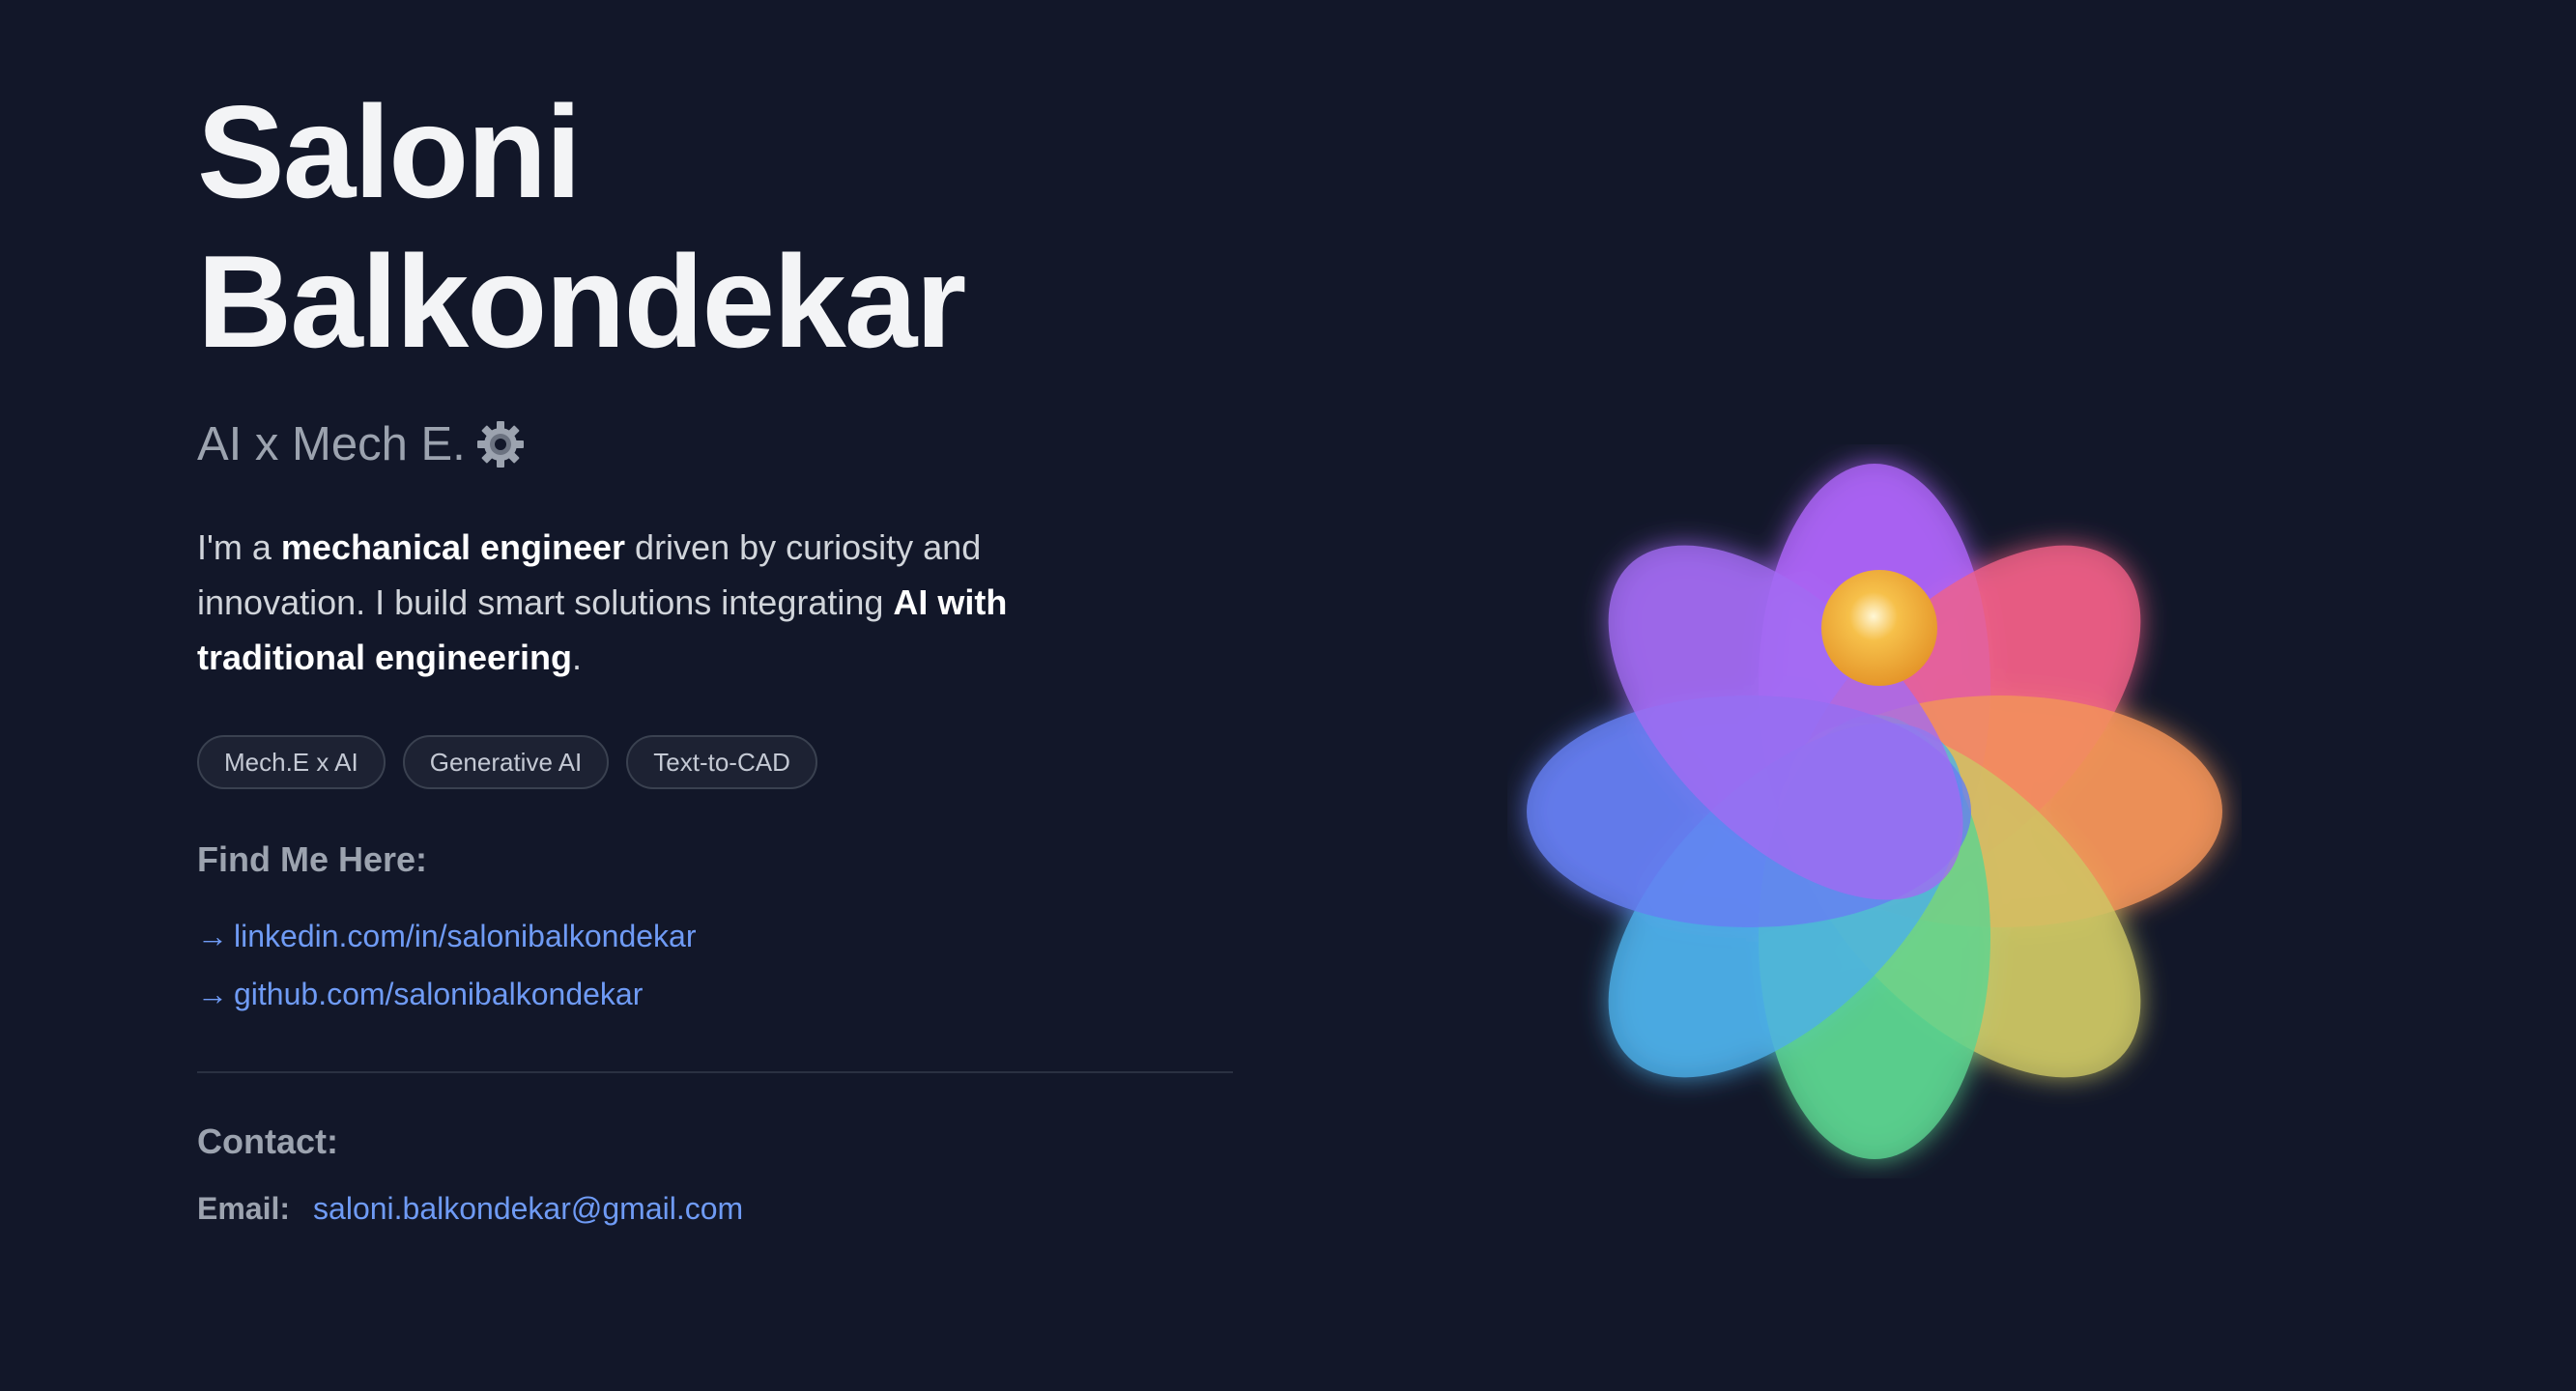  What do you see at coordinates (715, 1072) in the screenshot?
I see `divider` at bounding box center [715, 1072].